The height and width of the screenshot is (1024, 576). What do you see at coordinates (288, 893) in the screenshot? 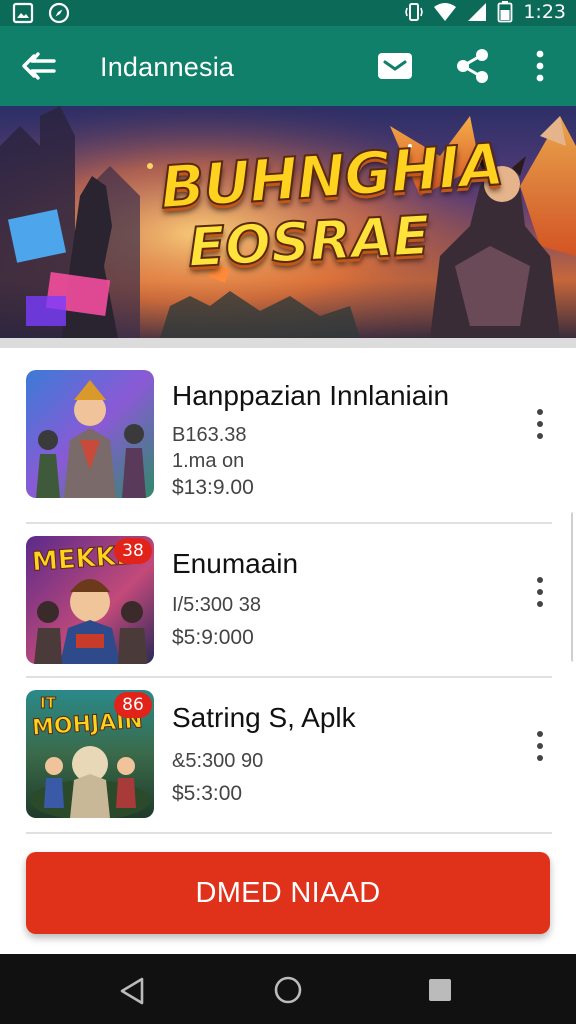
I see `download-button: DMED NIAAD` at bounding box center [288, 893].